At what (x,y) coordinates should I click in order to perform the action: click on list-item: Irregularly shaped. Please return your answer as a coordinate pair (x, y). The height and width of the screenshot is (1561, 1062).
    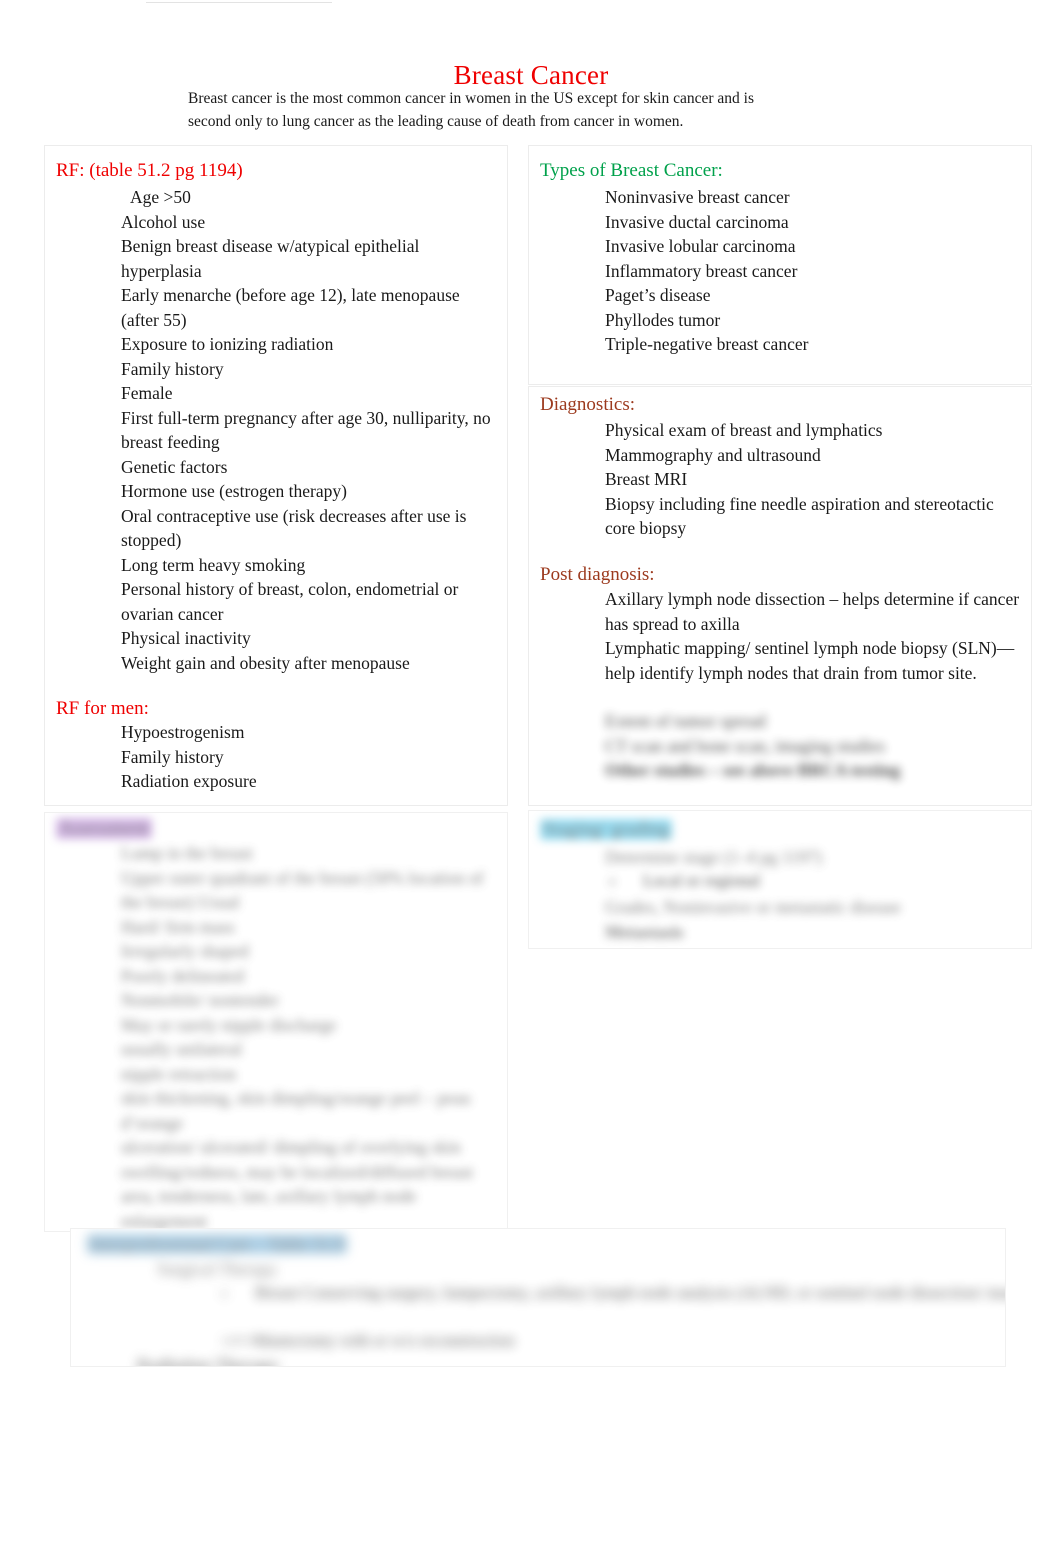
    Looking at the image, I should click on (271, 951).